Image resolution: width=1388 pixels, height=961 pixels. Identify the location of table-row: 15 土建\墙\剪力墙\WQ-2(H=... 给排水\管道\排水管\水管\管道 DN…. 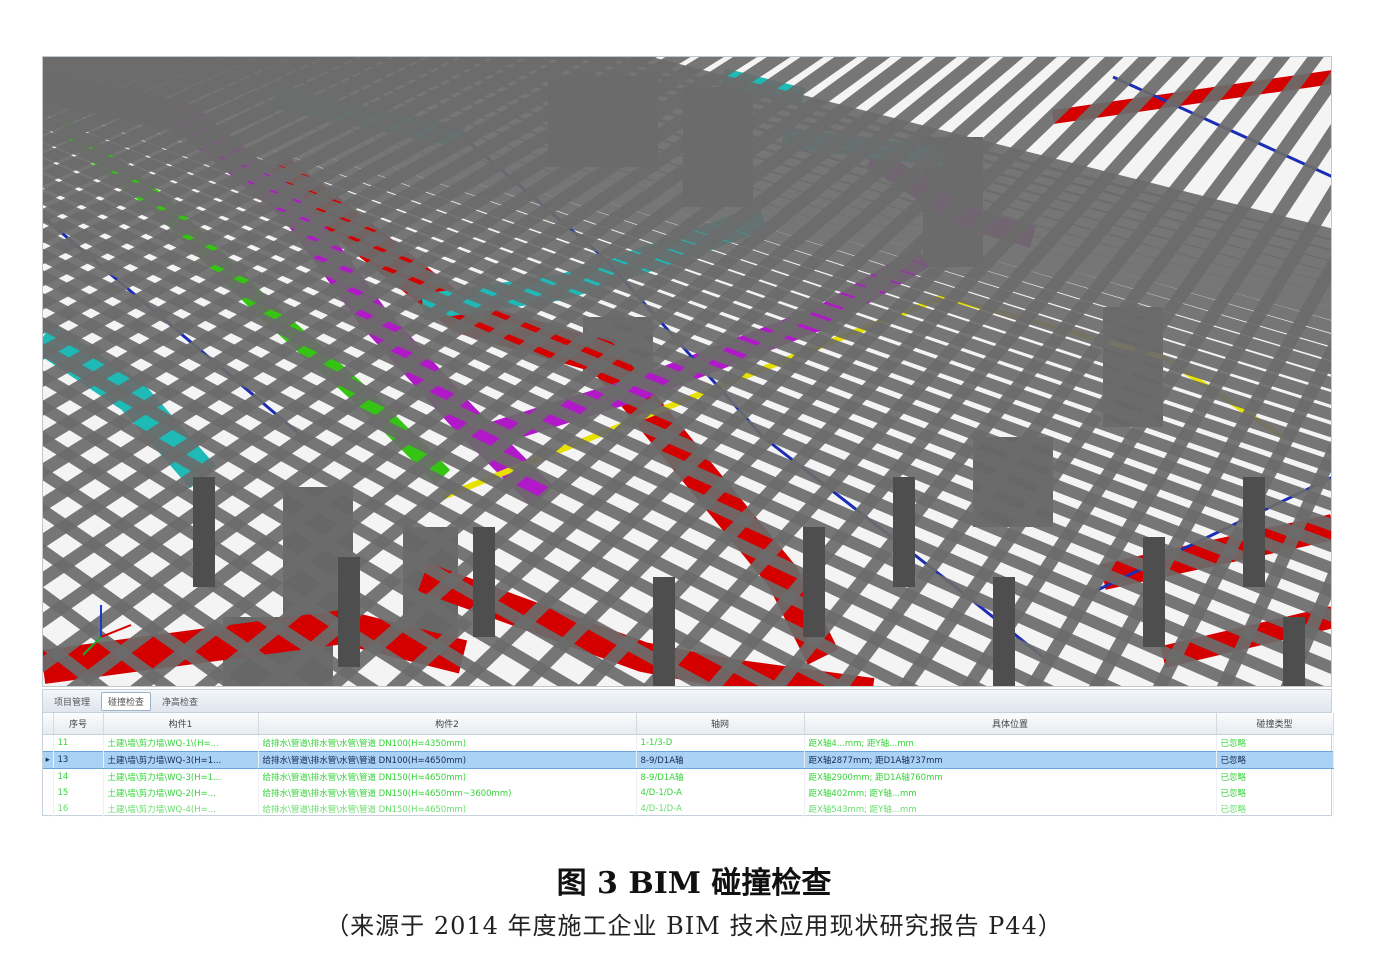
(688, 793).